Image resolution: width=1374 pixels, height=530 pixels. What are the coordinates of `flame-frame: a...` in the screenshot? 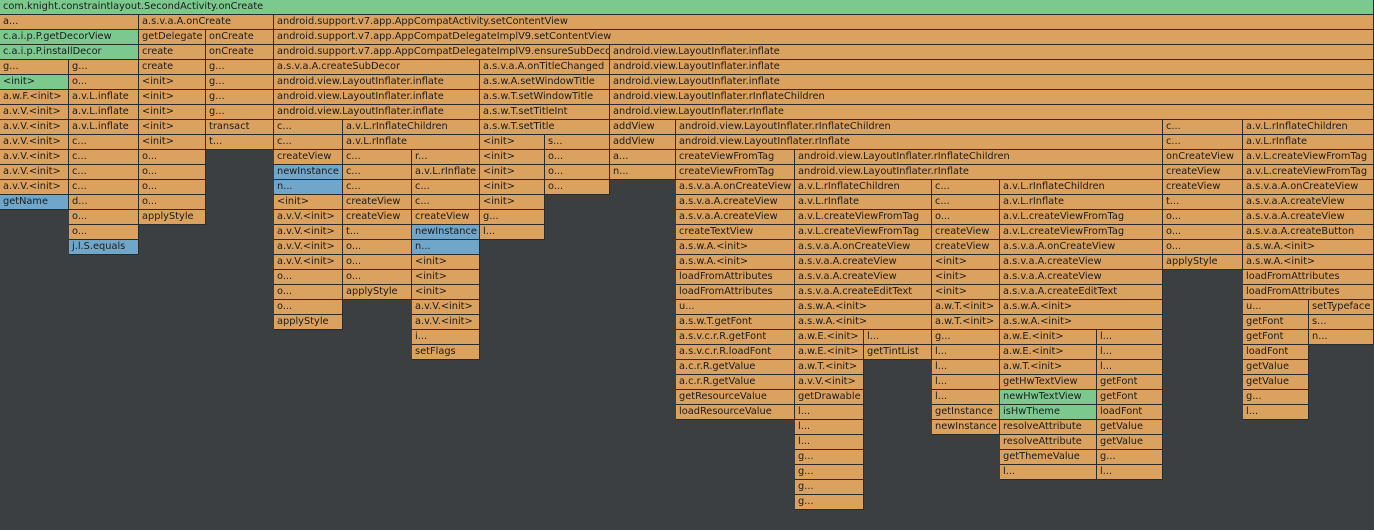 It's located at (643, 157).